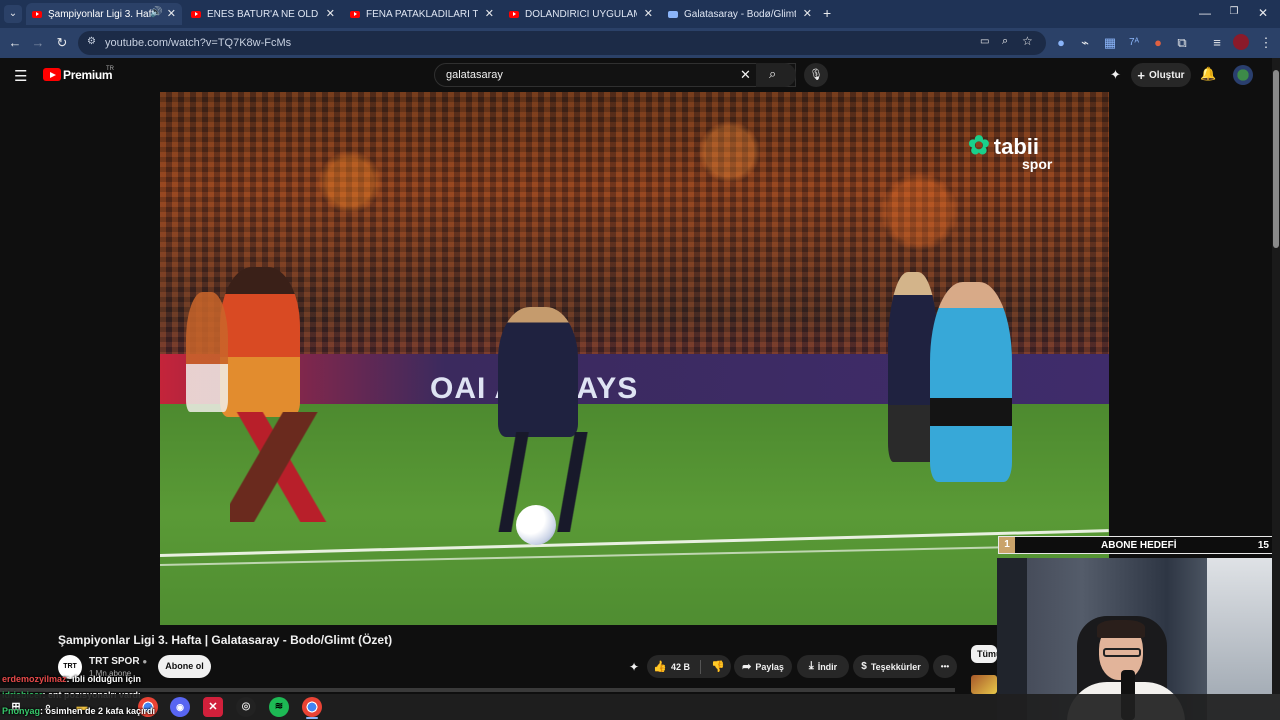 The width and height of the screenshot is (1280, 720). I want to click on discord-icon: ◉, so click(180, 707).